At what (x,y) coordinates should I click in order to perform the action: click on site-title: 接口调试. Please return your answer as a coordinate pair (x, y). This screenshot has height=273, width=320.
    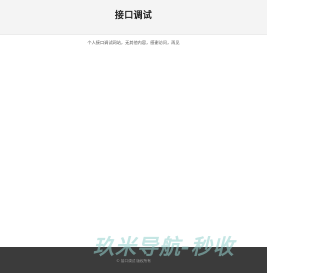
    Looking at the image, I should click on (133, 16).